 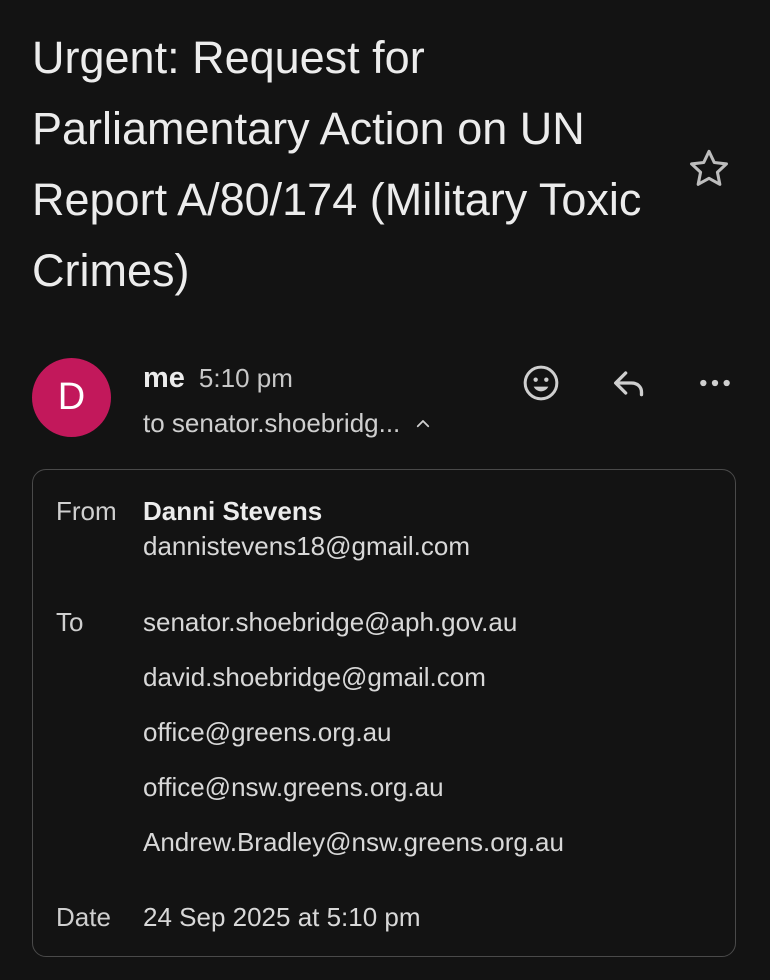 What do you see at coordinates (164, 378) in the screenshot?
I see `sender-name: me` at bounding box center [164, 378].